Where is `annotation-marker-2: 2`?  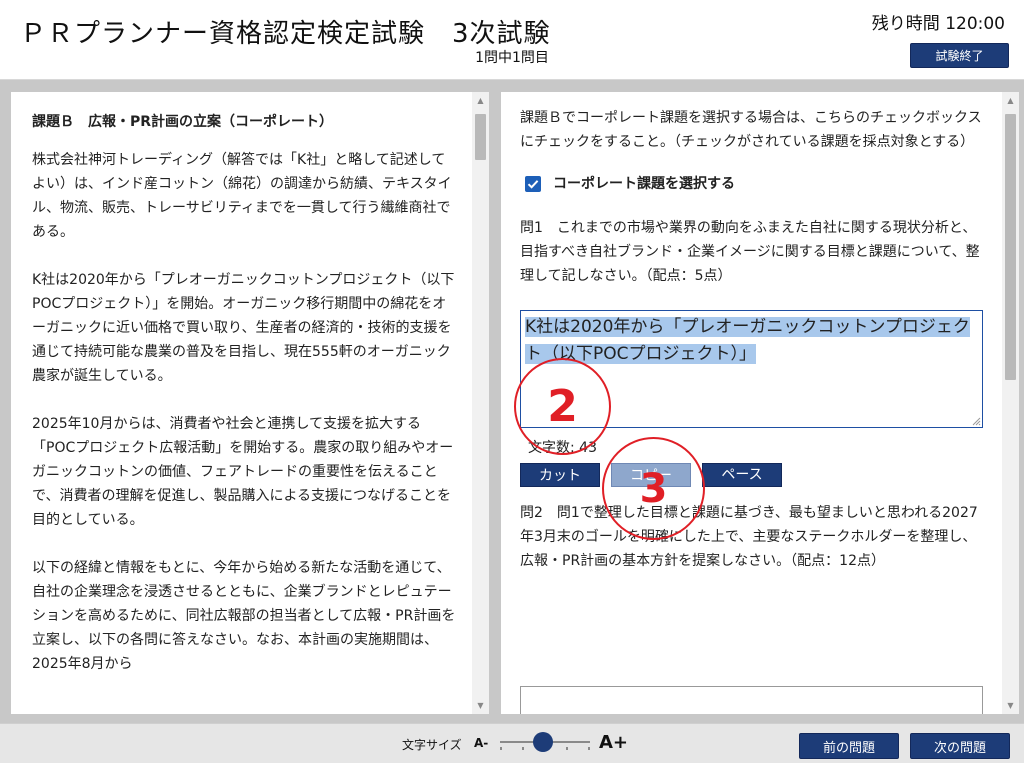 annotation-marker-2: 2 is located at coordinates (562, 406).